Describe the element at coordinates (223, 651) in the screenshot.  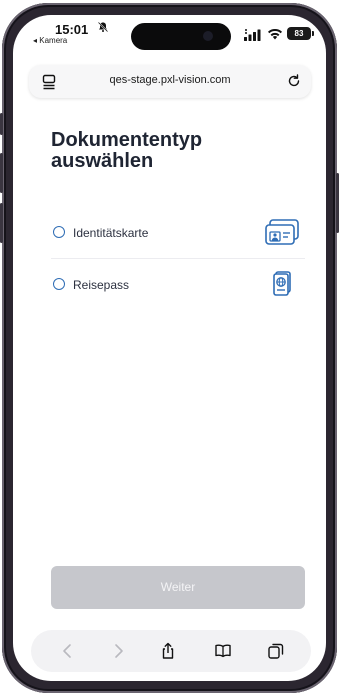
I see `bookmarks-icon` at that location.